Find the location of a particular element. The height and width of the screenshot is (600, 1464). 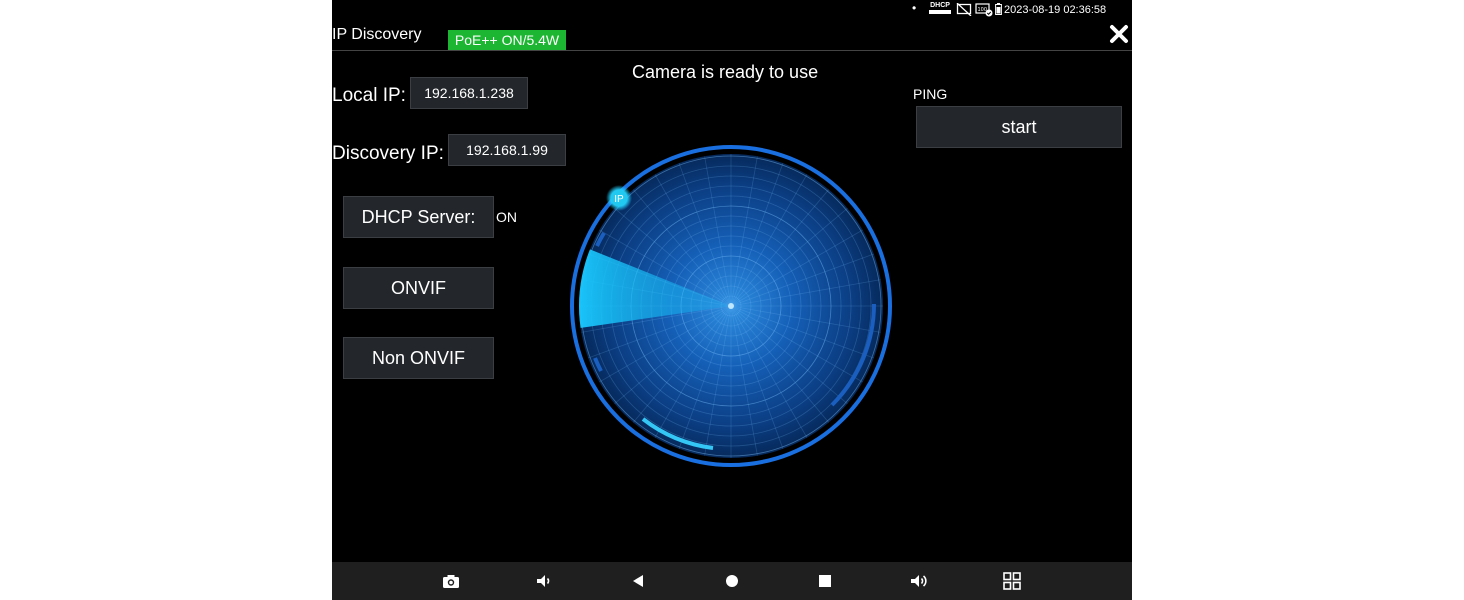

battery-icon is located at coordinates (998, 9).